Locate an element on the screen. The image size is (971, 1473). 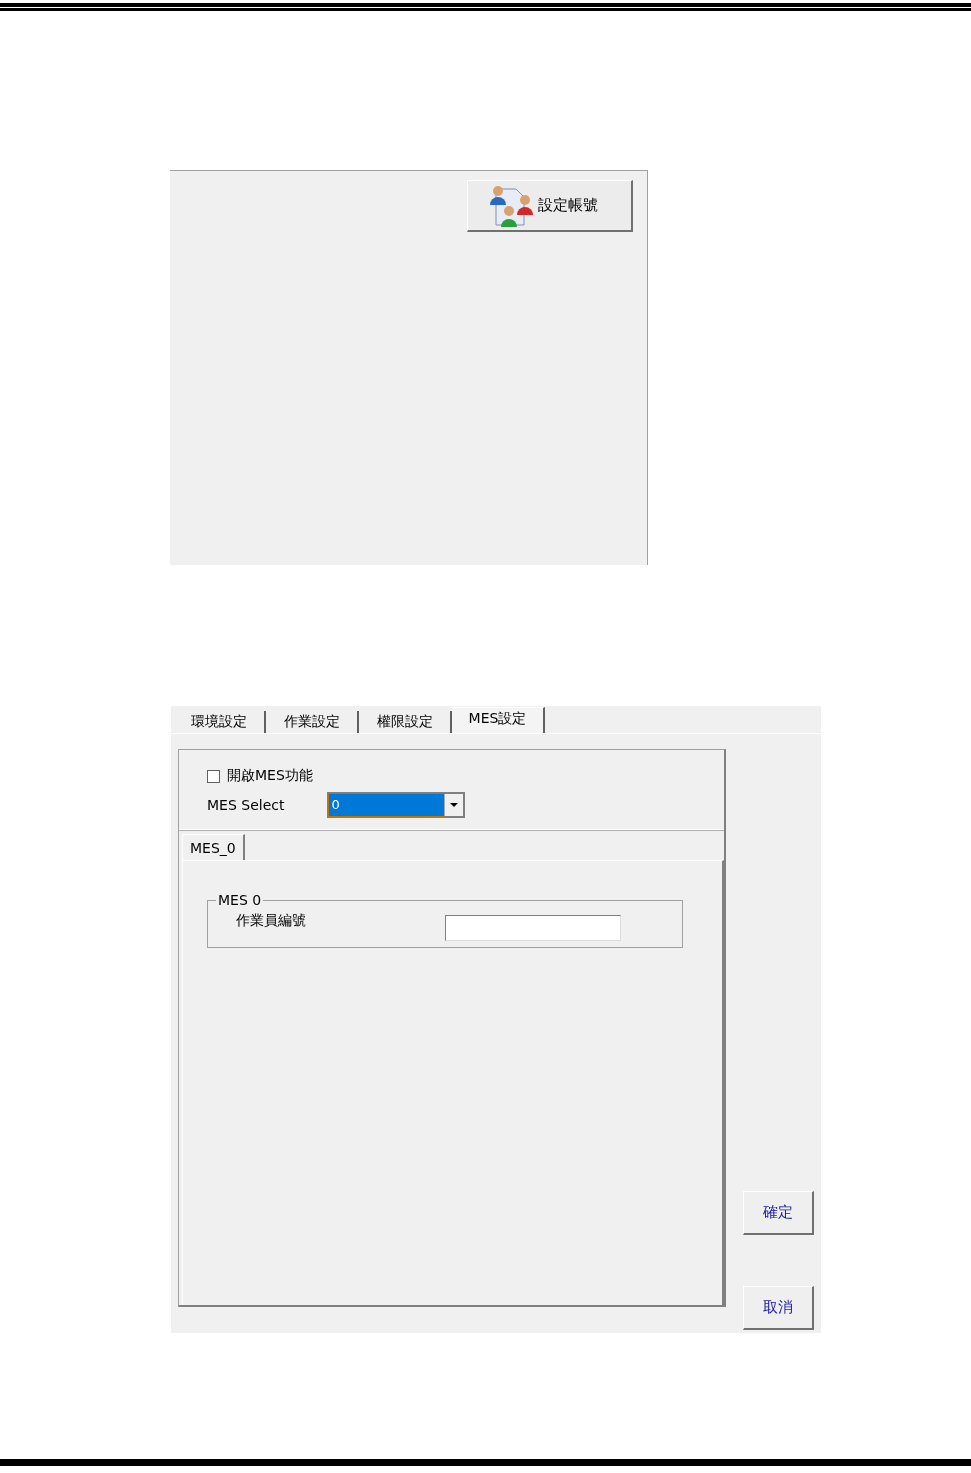
field-label: MES Select is located at coordinates (246, 805).